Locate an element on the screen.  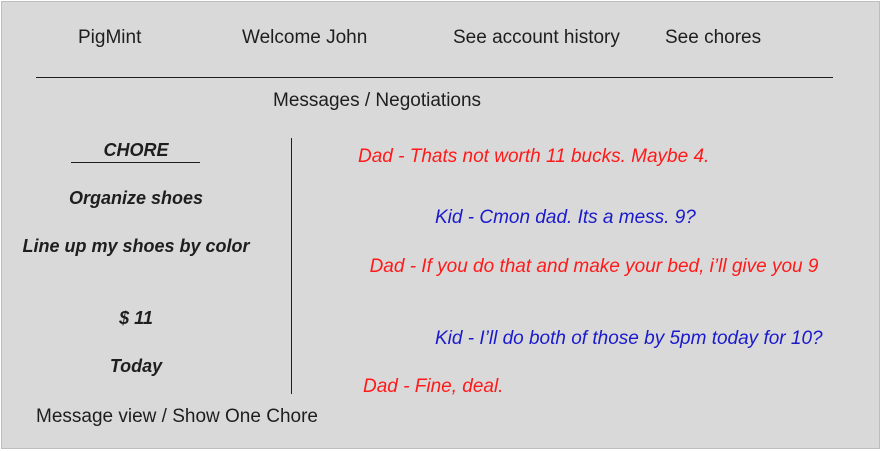
screen-caption: Message view / Show One Chore is located at coordinates (177, 416).